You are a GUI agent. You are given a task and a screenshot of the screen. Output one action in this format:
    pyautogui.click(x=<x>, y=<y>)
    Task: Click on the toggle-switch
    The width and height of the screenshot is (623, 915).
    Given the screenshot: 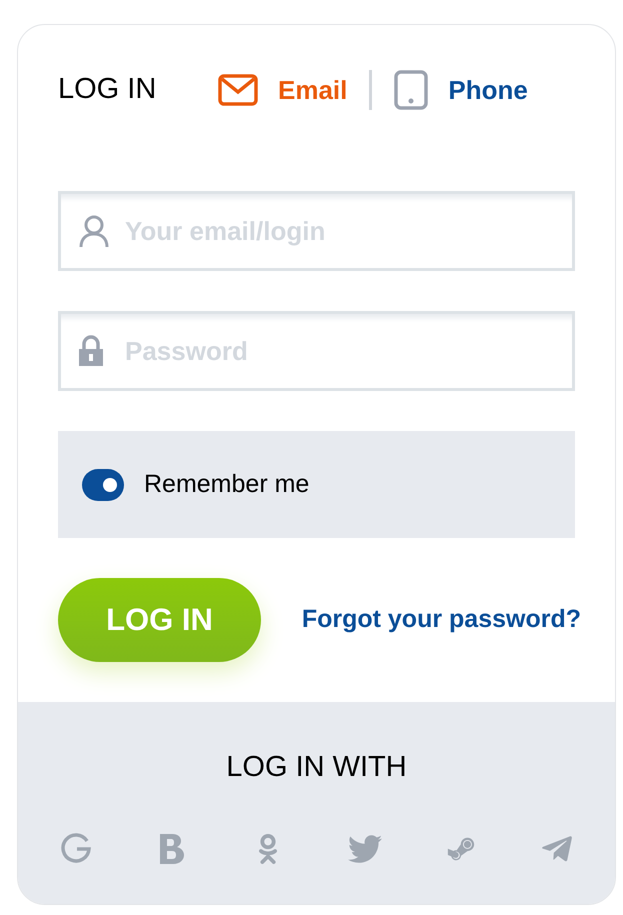 What is the action you would take?
    pyautogui.click(x=103, y=484)
    